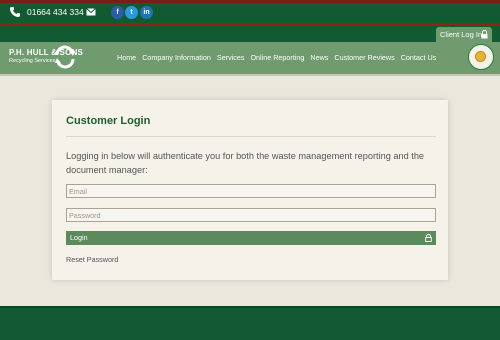  I want to click on nav-item-online-reporting: Online Reporting, so click(277, 57).